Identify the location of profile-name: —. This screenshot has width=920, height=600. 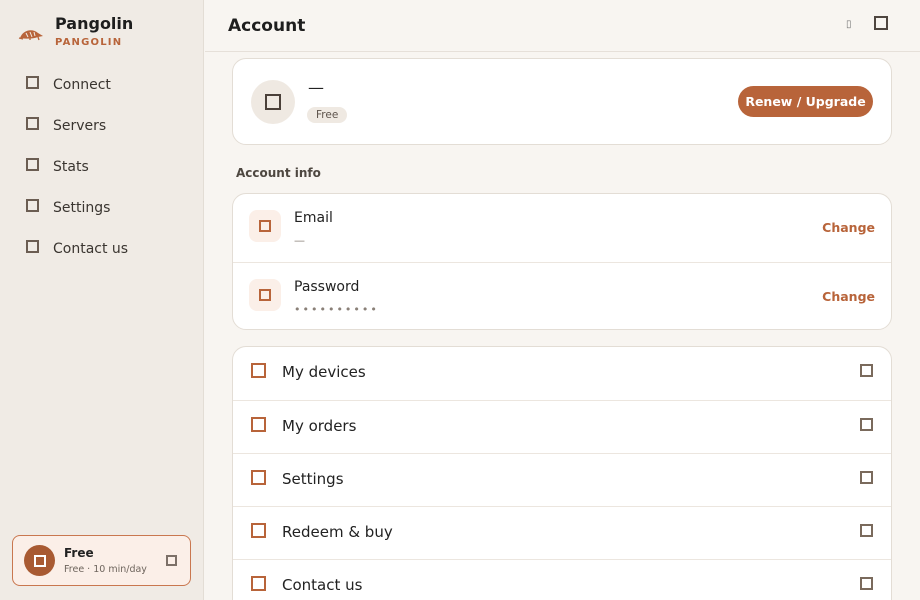
(316, 87).